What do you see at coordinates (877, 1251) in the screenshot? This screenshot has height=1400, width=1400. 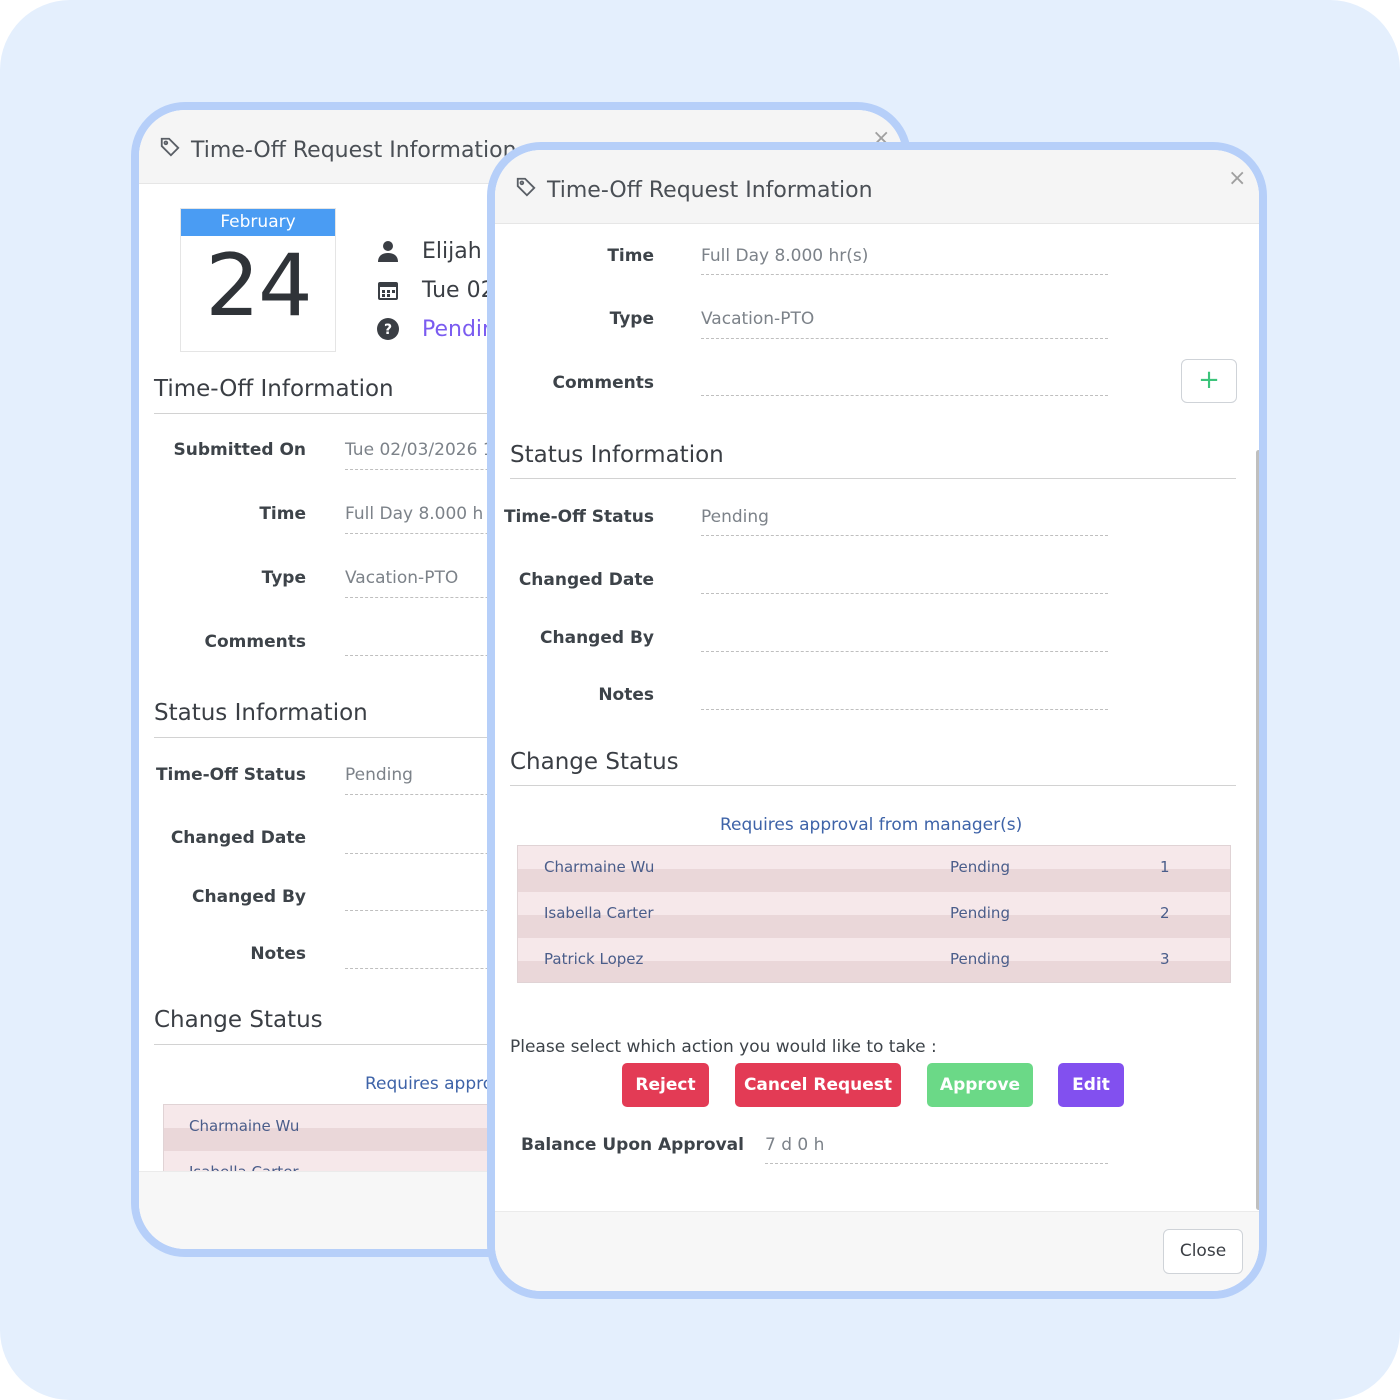 I see `modal-footer` at bounding box center [877, 1251].